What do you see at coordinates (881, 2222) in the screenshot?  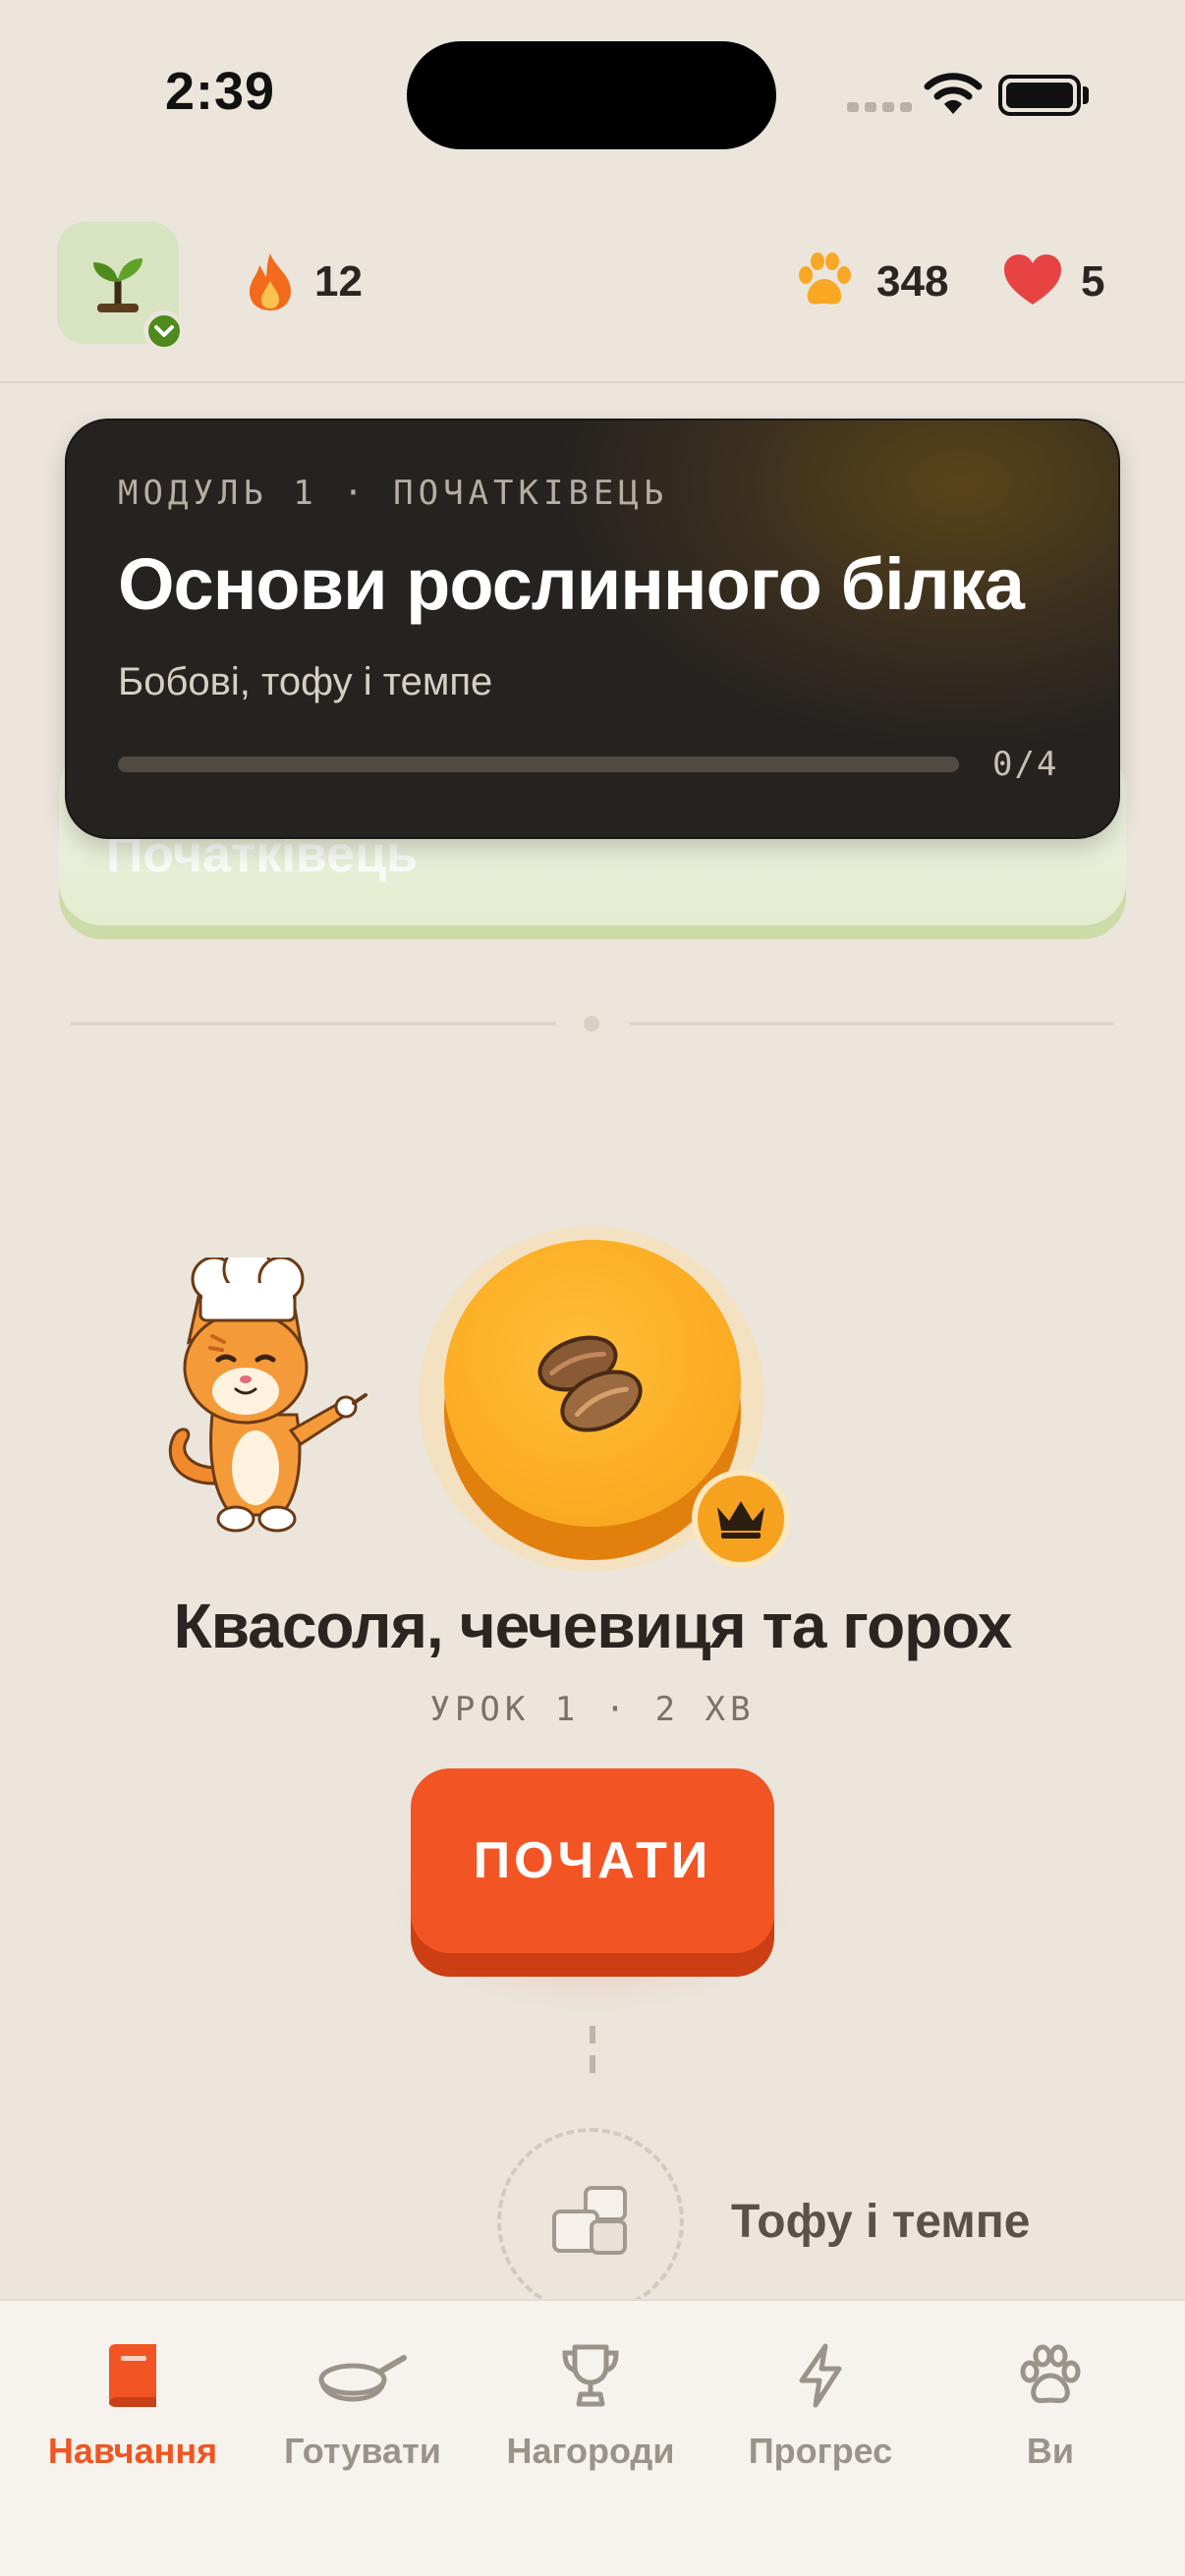 I see `next-lesson-label: Тофу і темпе` at bounding box center [881, 2222].